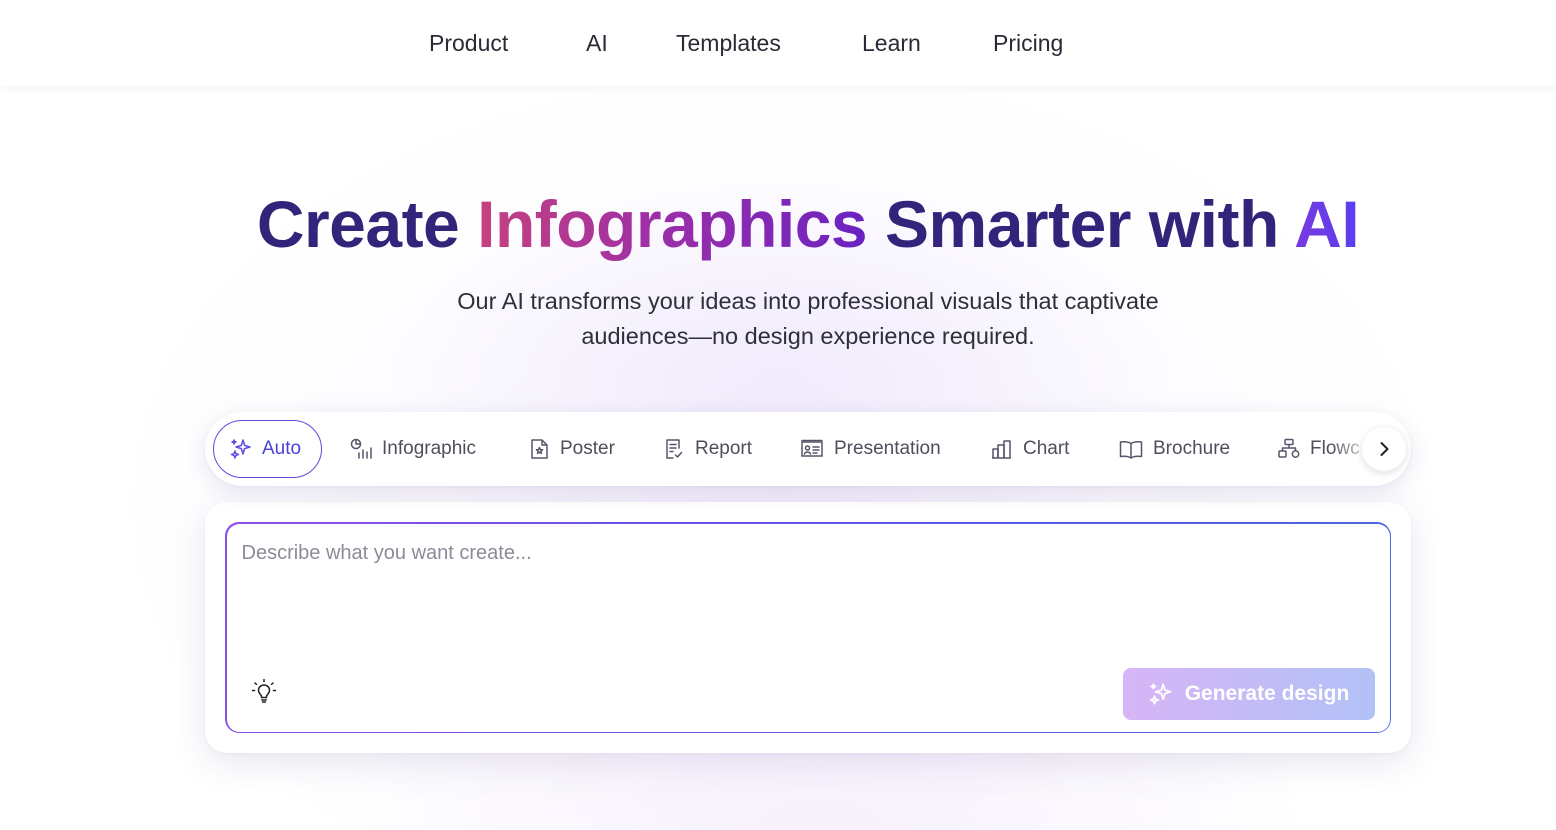 The height and width of the screenshot is (830, 1556). I want to click on tab-report: Report, so click(707, 449).